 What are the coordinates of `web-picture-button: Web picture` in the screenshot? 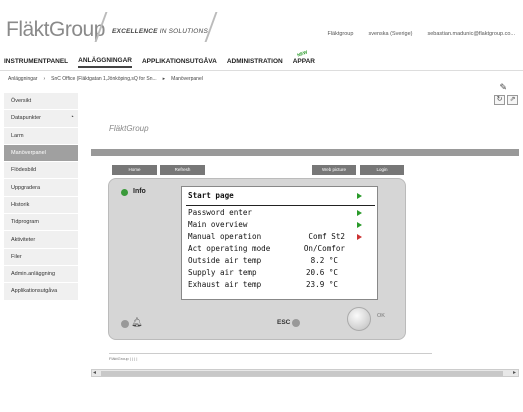 It's located at (334, 170).